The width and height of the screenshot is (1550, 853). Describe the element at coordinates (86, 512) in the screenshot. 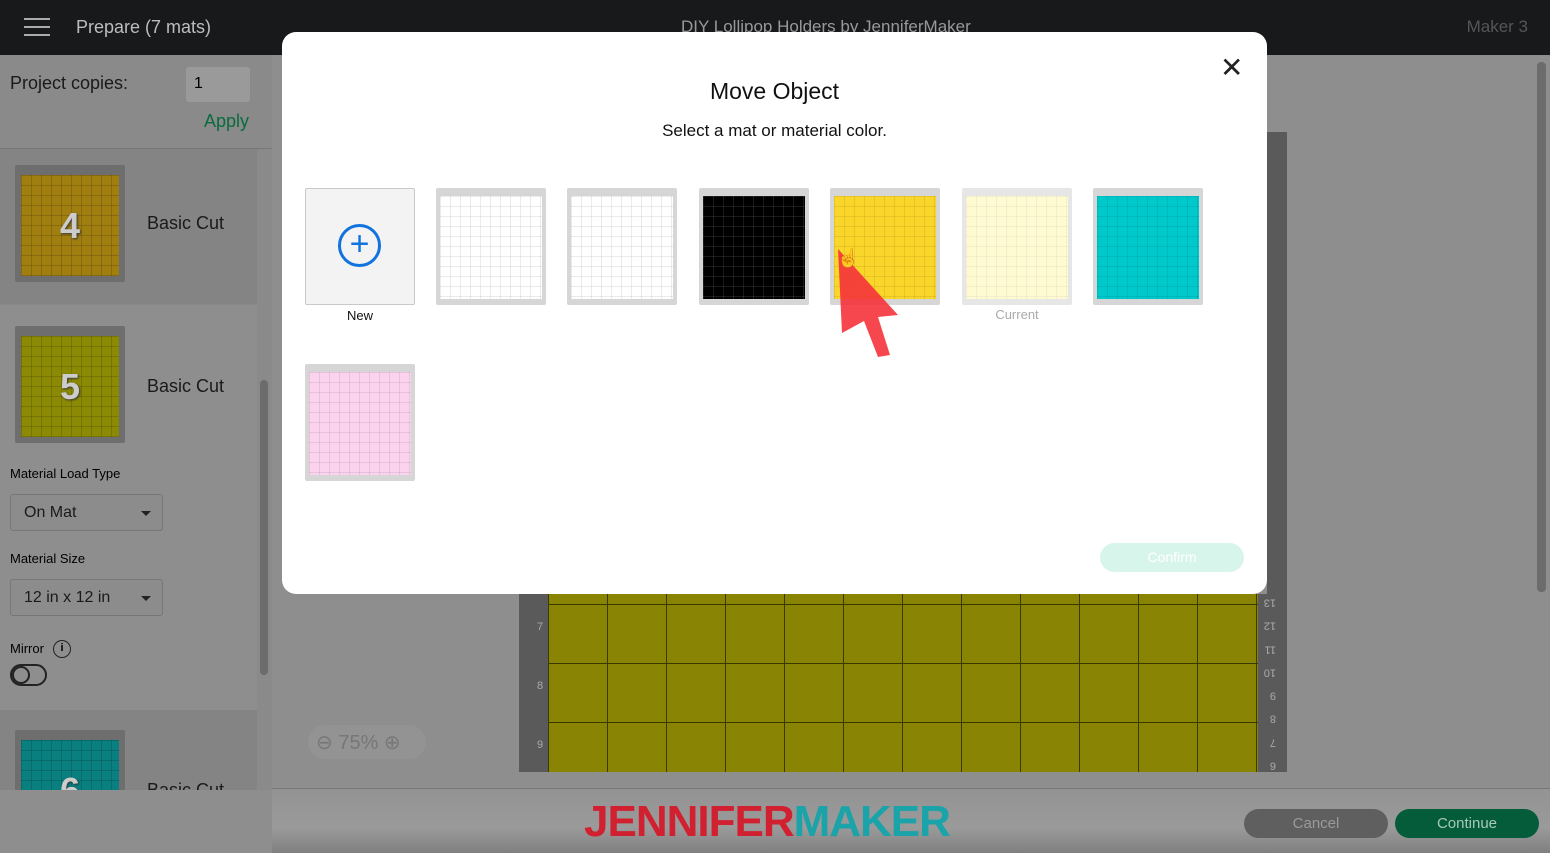

I see `load-type-select: On Mat` at that location.